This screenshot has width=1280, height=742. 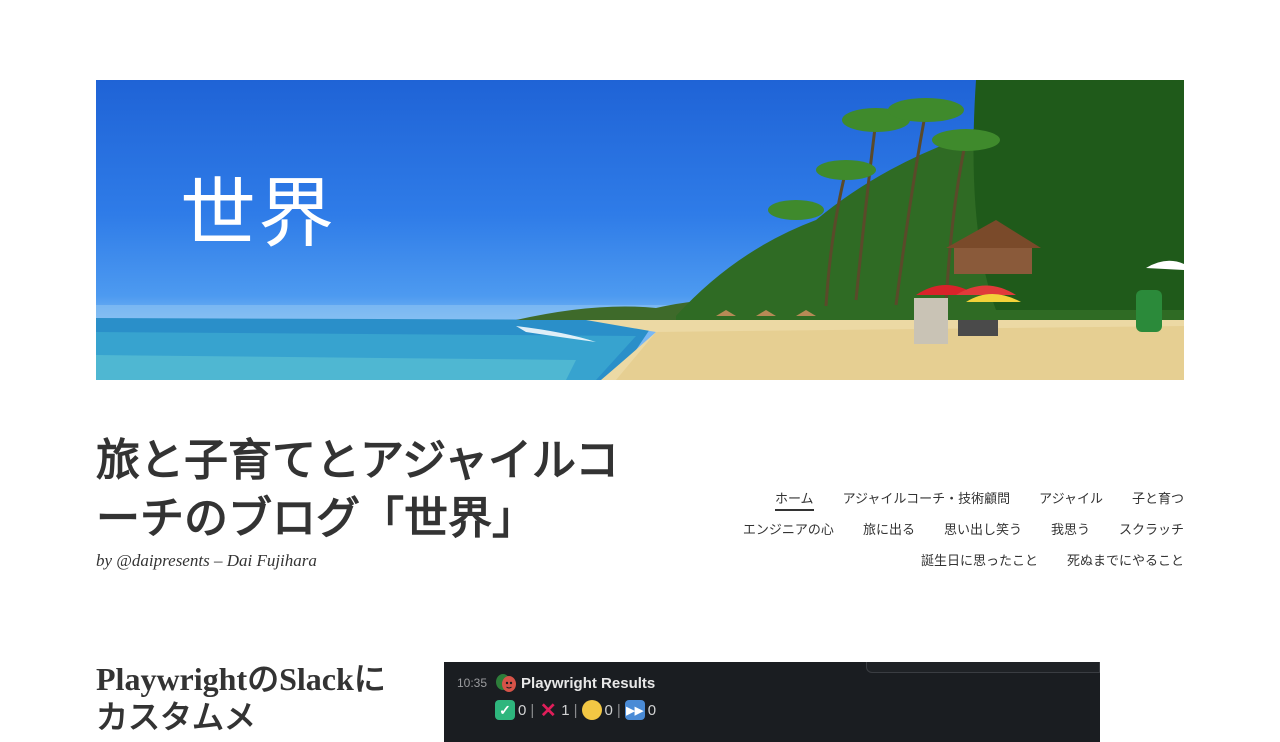 What do you see at coordinates (927, 498) in the screenshot?
I see `nav-item-agile-coach: アジャイルコーチ・技術顧問` at bounding box center [927, 498].